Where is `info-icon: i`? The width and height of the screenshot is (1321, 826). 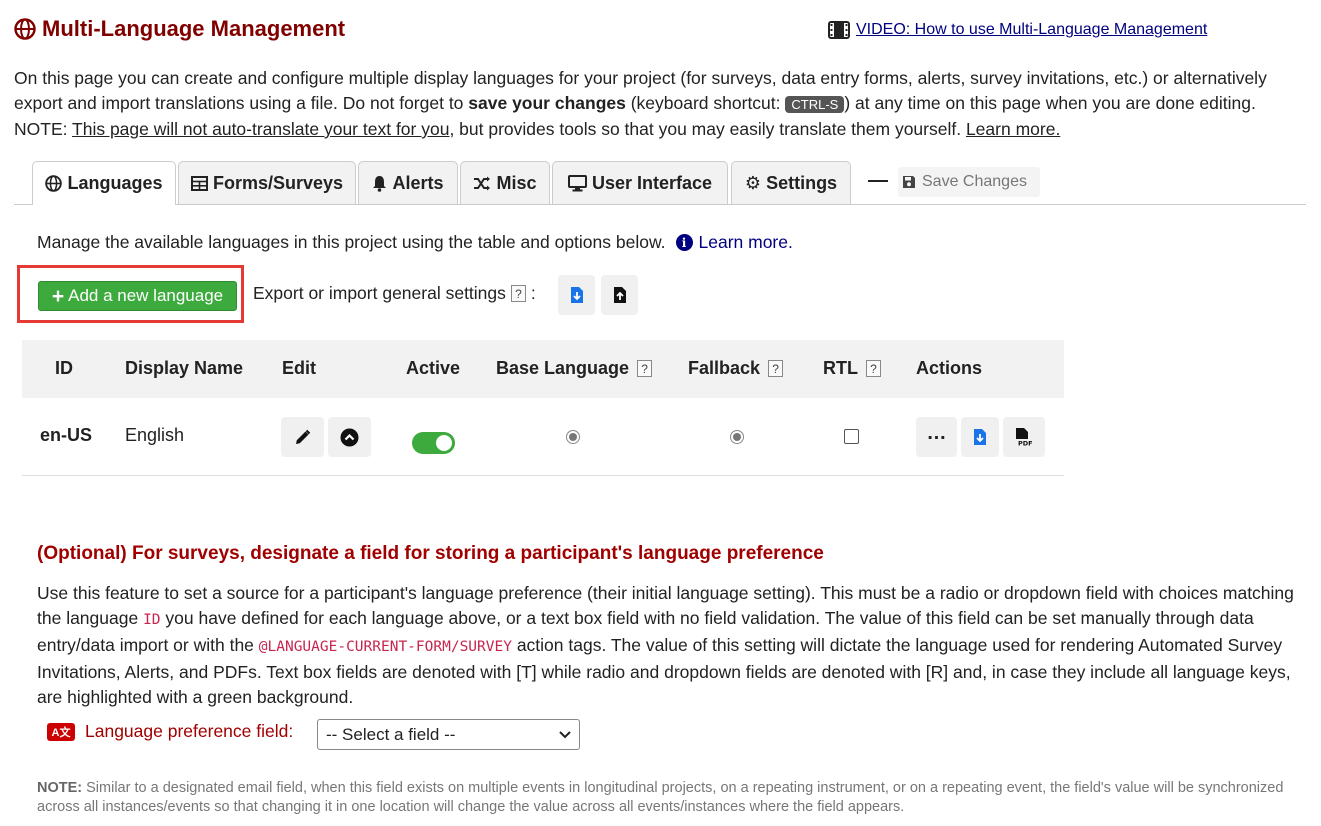 info-icon: i is located at coordinates (684, 242).